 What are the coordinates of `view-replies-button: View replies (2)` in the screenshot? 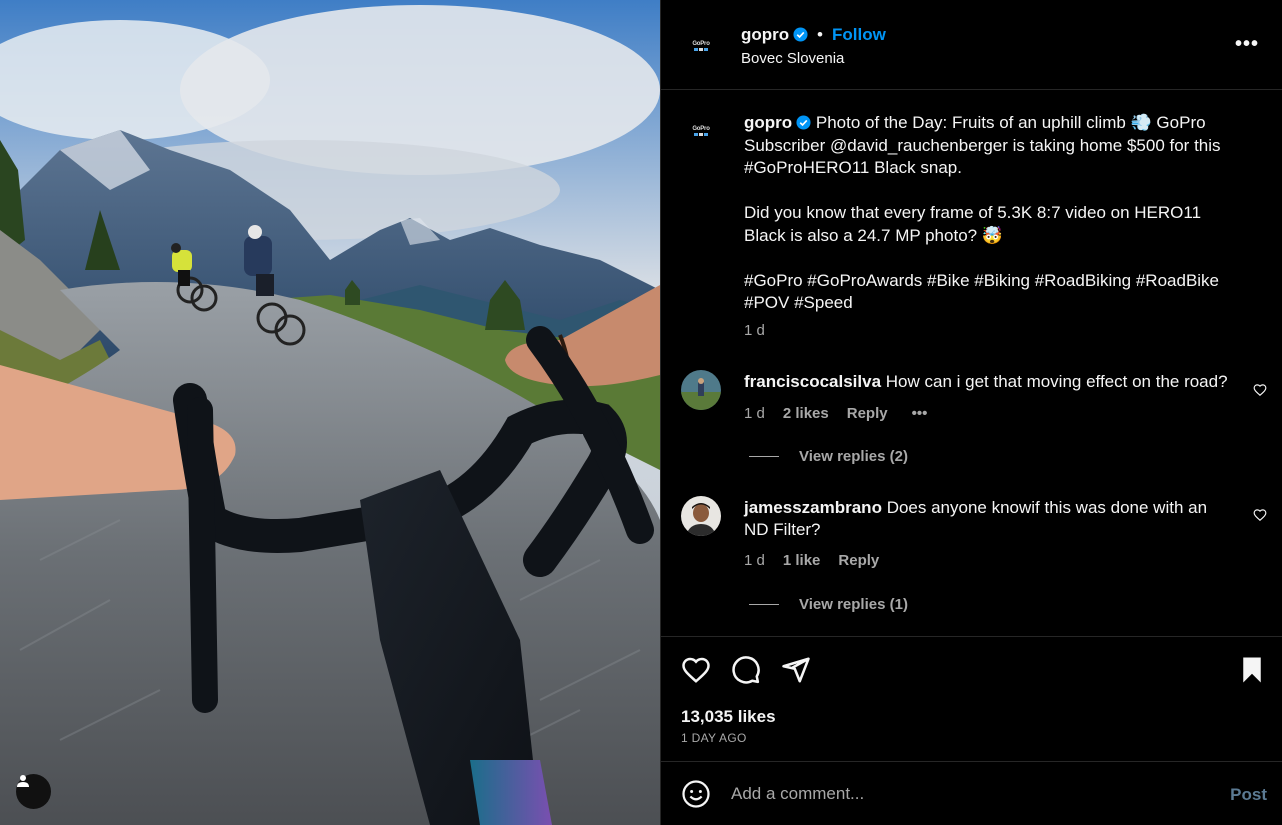 It's located at (828, 456).